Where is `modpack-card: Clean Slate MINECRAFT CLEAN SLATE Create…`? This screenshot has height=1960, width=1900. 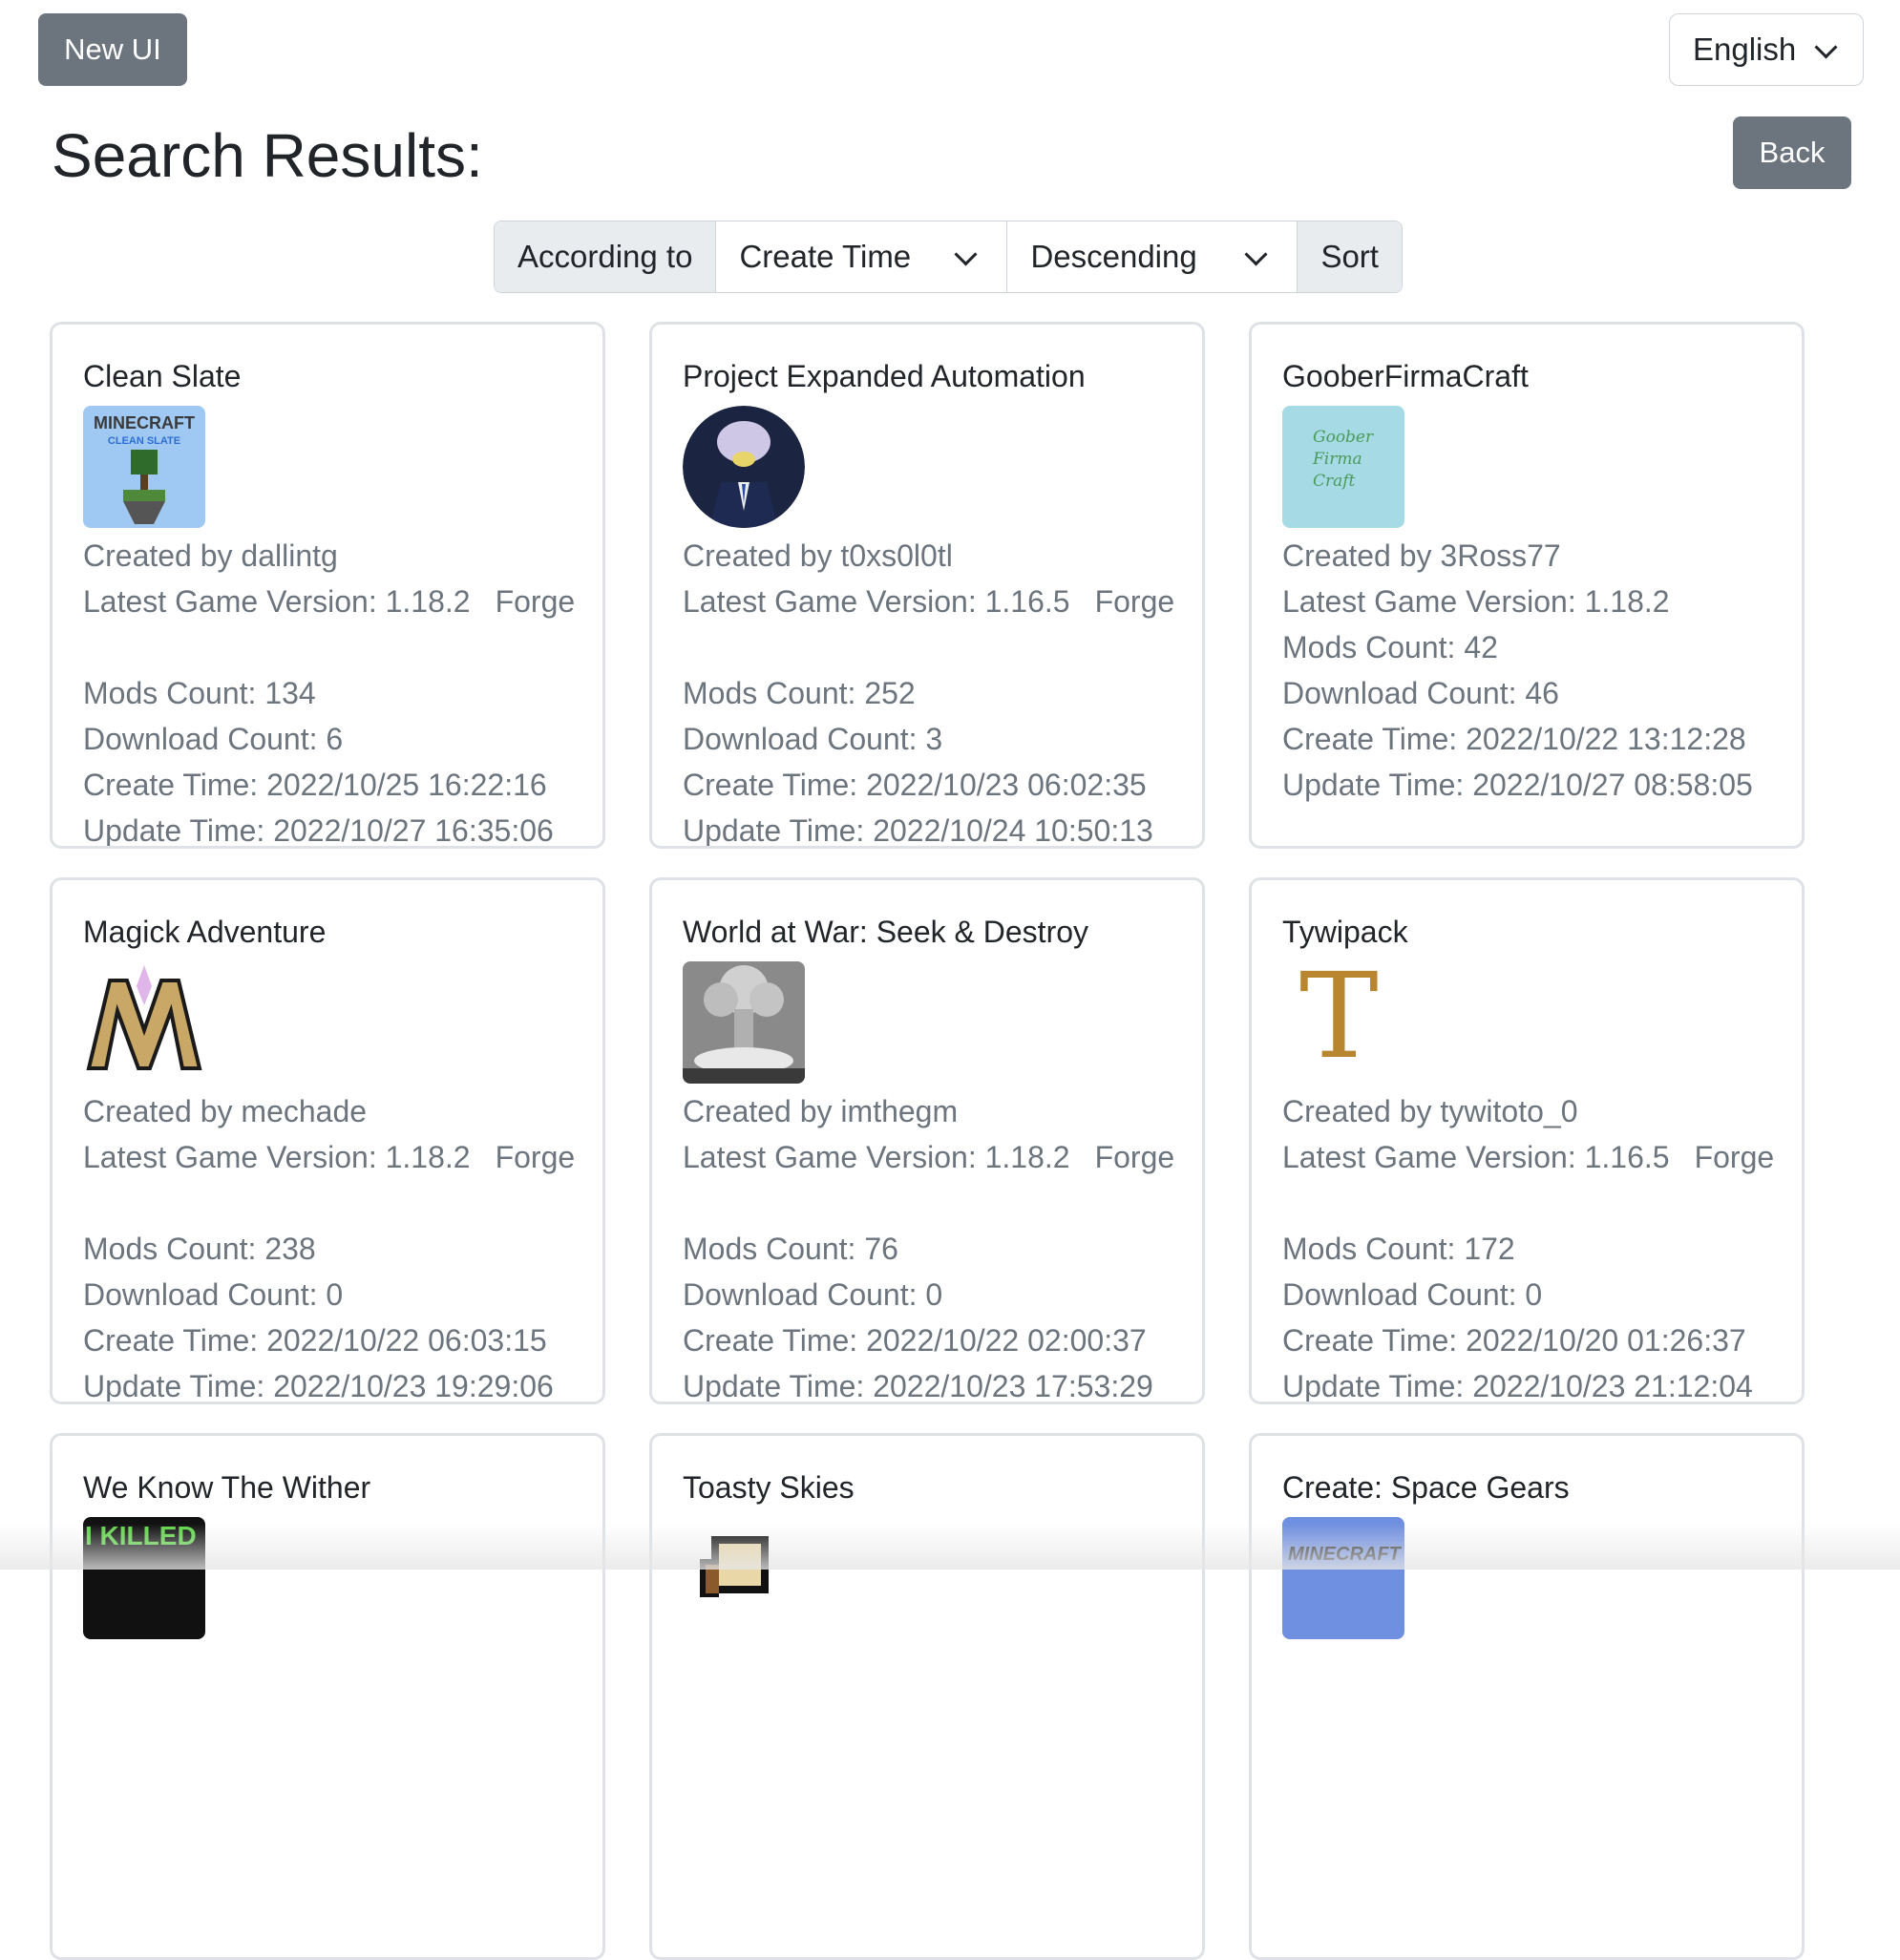 modpack-card: Clean Slate MINECRAFT CLEAN SLATE Create… is located at coordinates (327, 585).